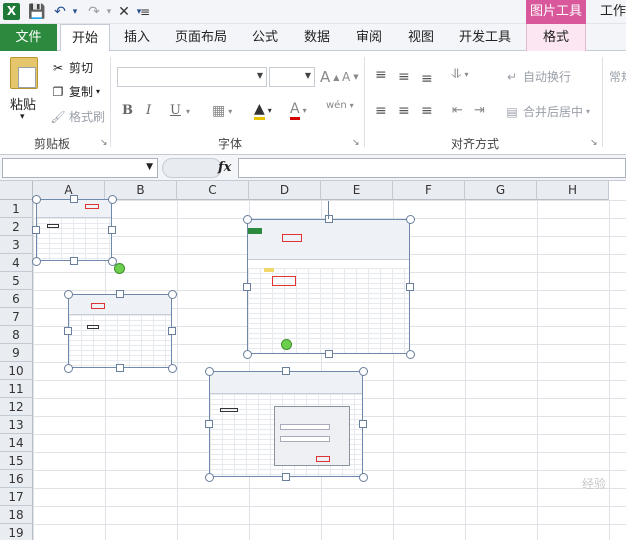 The image size is (626, 540). What do you see at coordinates (381, 111) in the screenshot?
I see `align-left-icon: ≡` at bounding box center [381, 111].